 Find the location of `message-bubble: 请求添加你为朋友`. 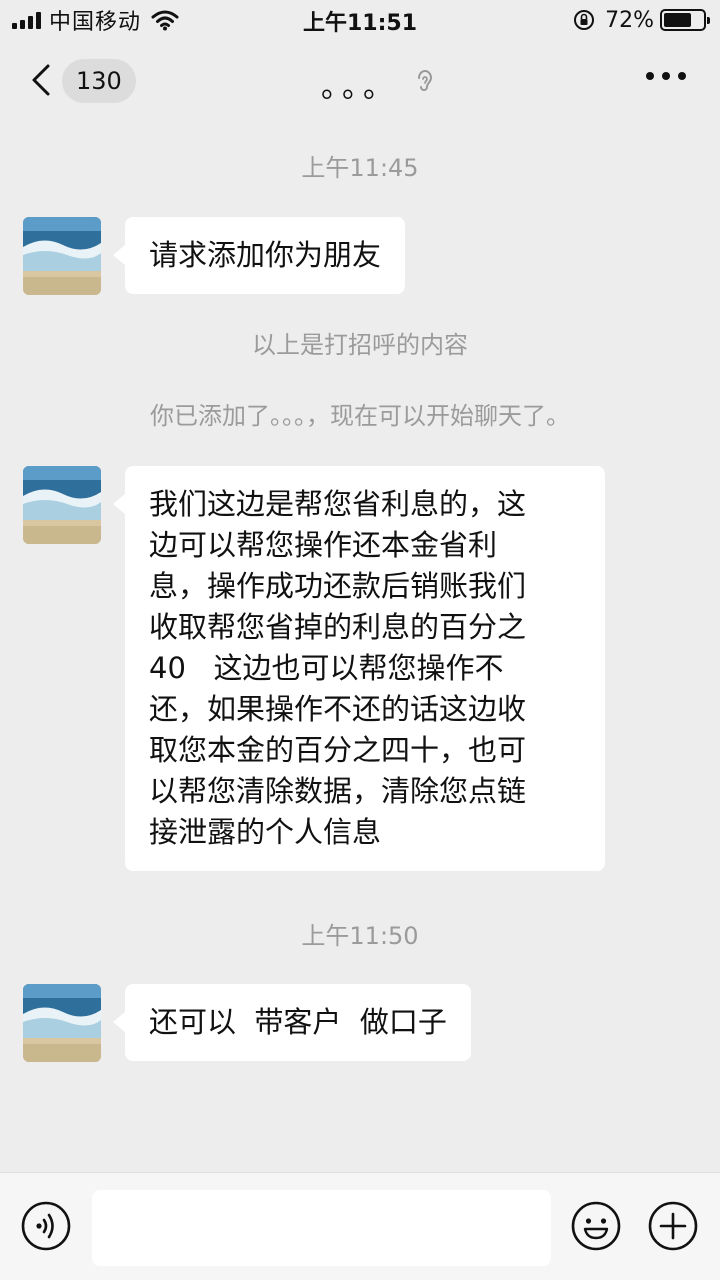

message-bubble: 请求添加你为朋友 is located at coordinates (259, 255).